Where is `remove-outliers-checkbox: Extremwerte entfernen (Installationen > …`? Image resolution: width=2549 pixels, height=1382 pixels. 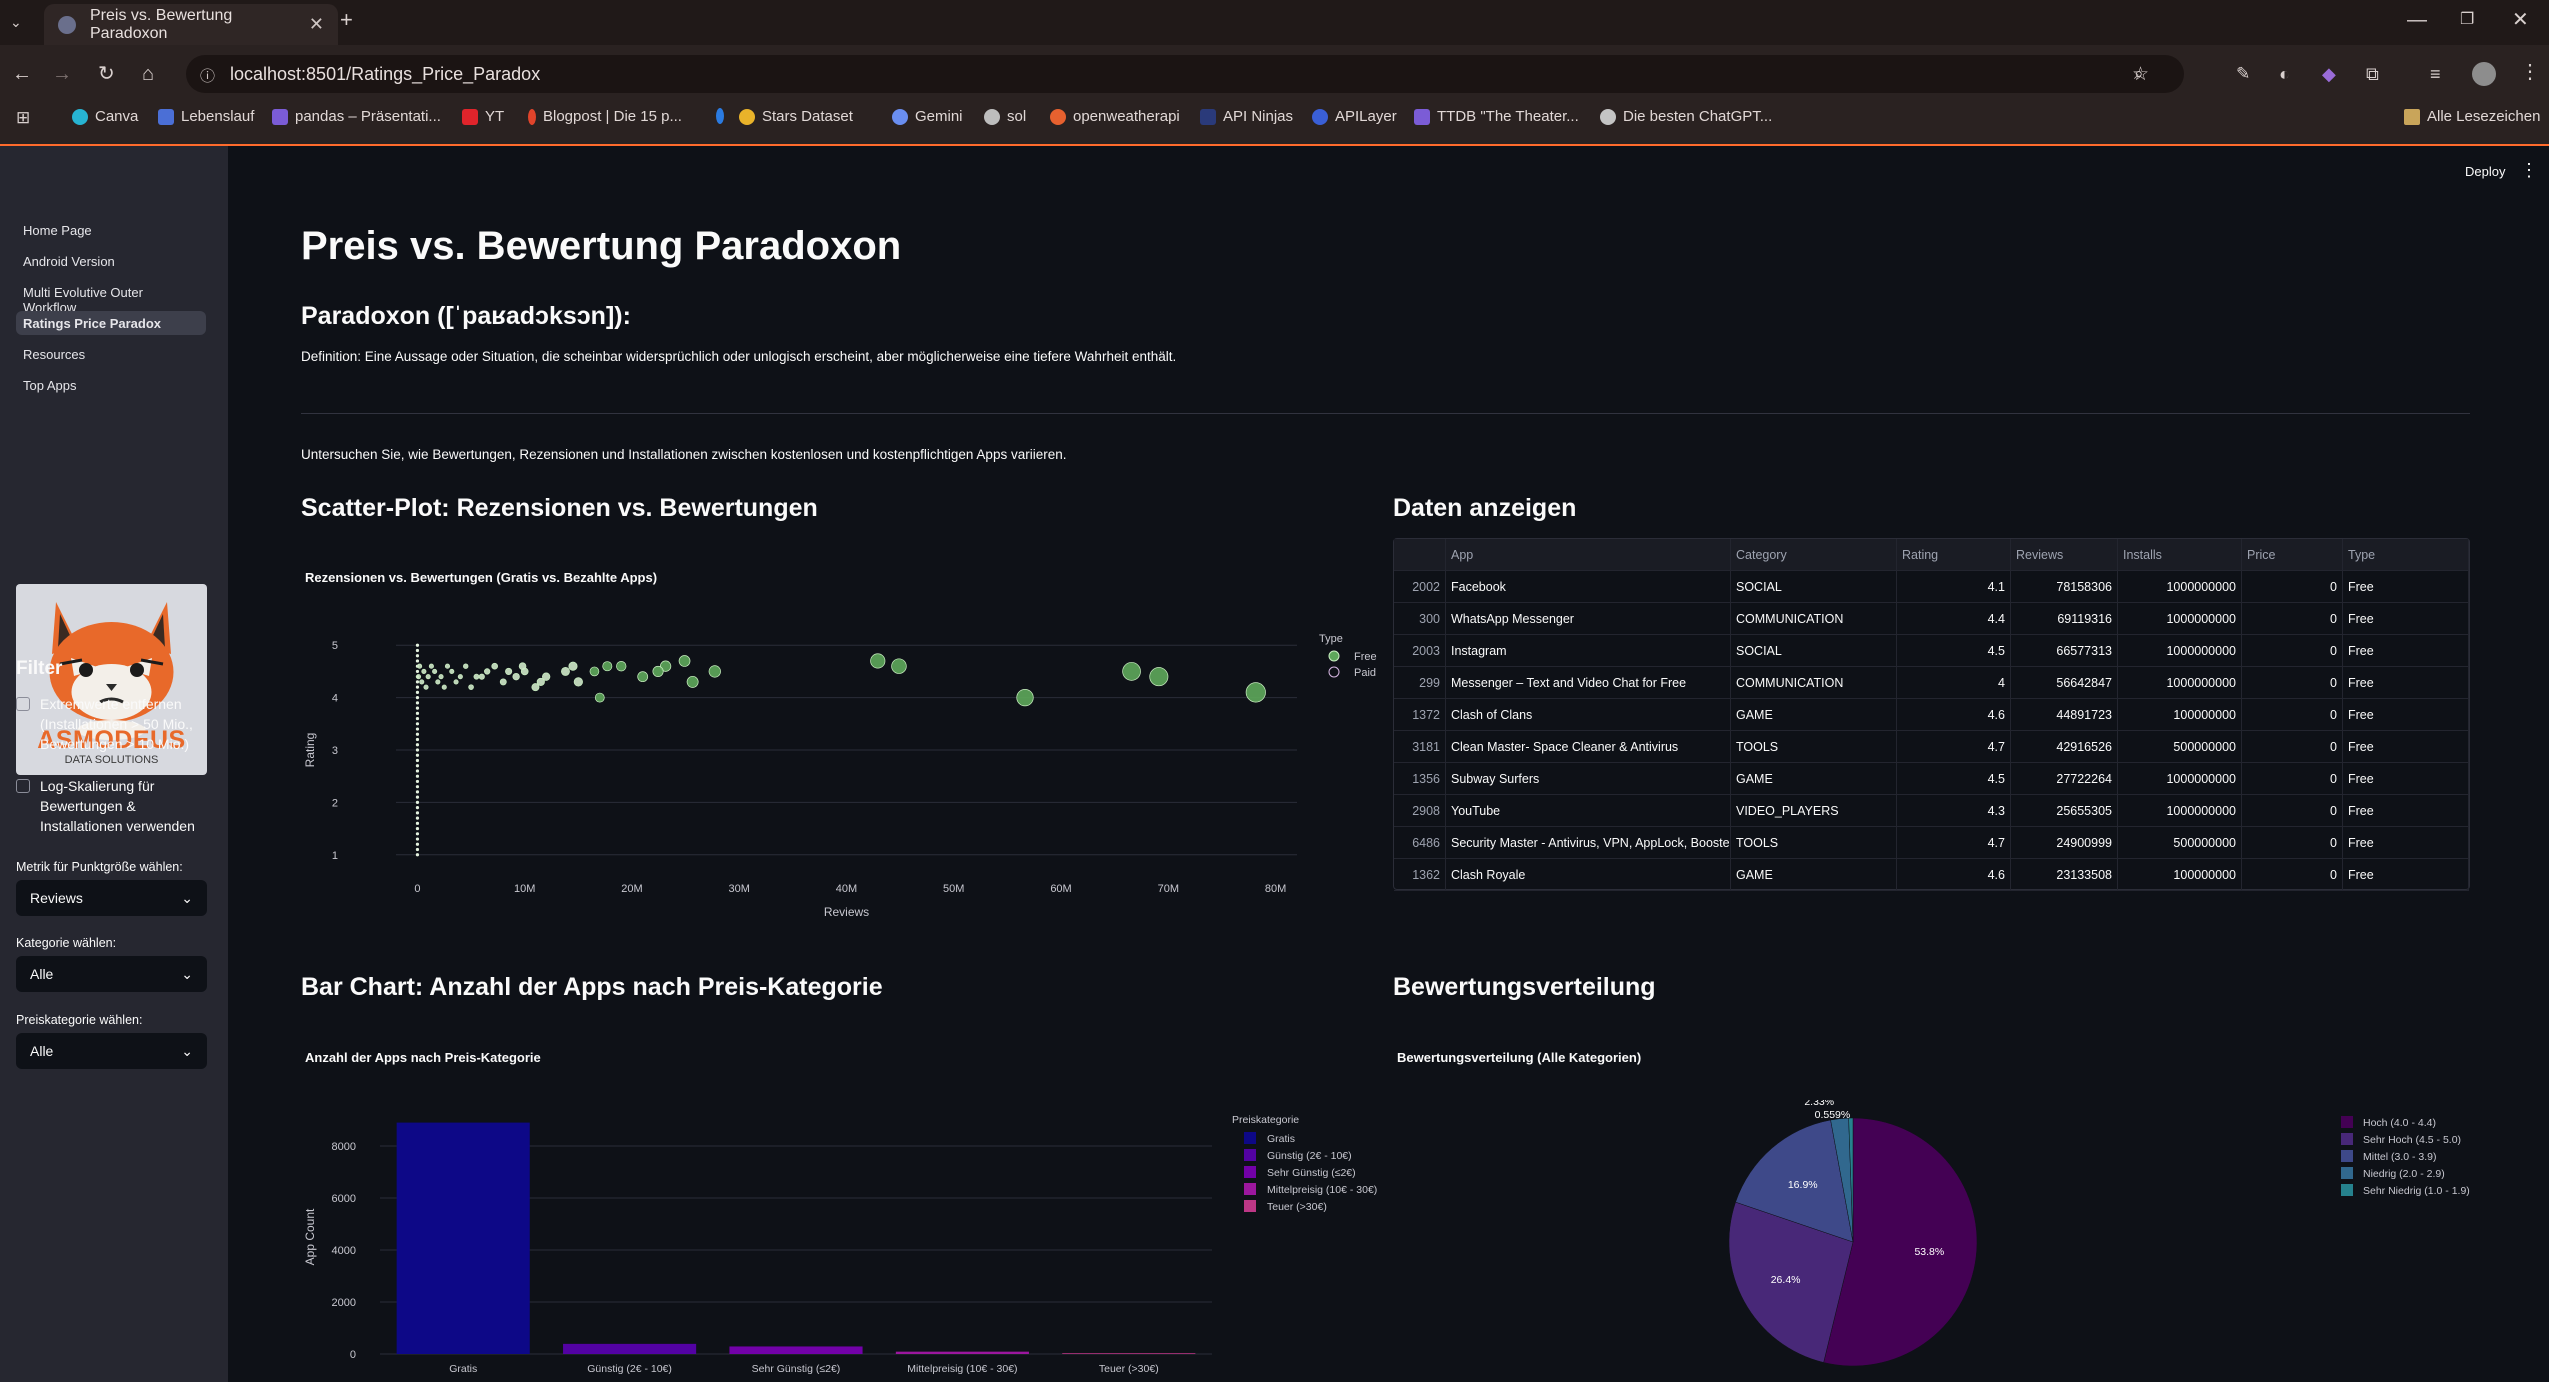 remove-outliers-checkbox: Extremwerte entfernen (Installationen > … is located at coordinates (116, 724).